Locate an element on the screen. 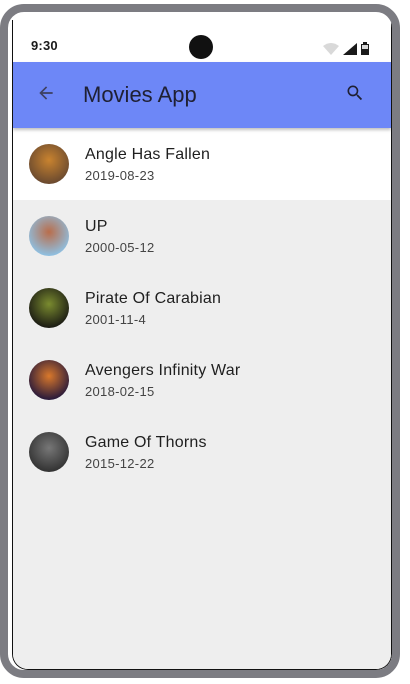 Image resolution: width=410 pixels, height=684 pixels. back-button is located at coordinates (46, 95).